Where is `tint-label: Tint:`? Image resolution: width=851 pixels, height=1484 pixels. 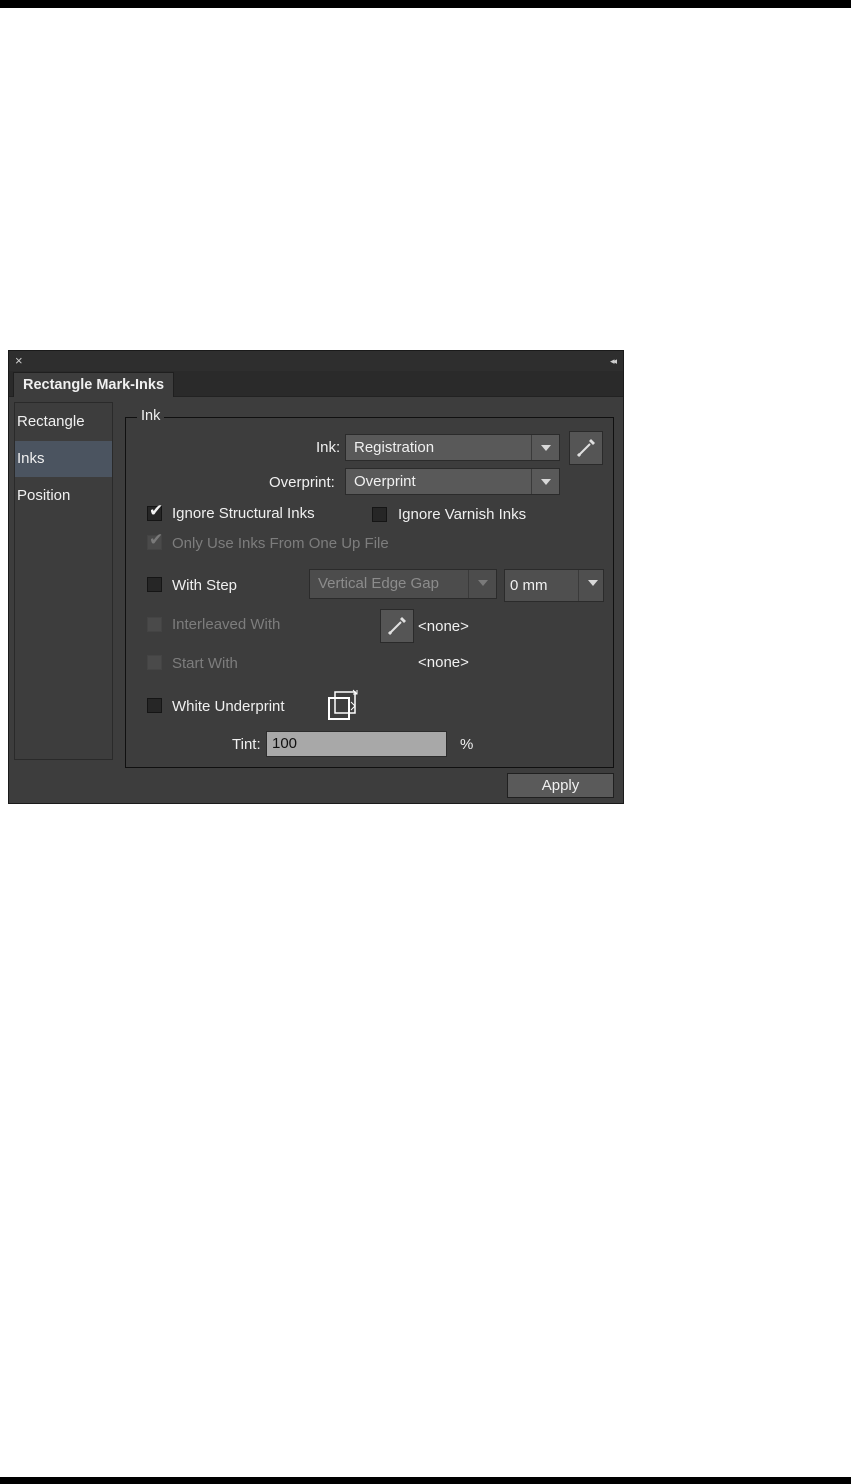
tint-label: Tint: is located at coordinates (246, 744).